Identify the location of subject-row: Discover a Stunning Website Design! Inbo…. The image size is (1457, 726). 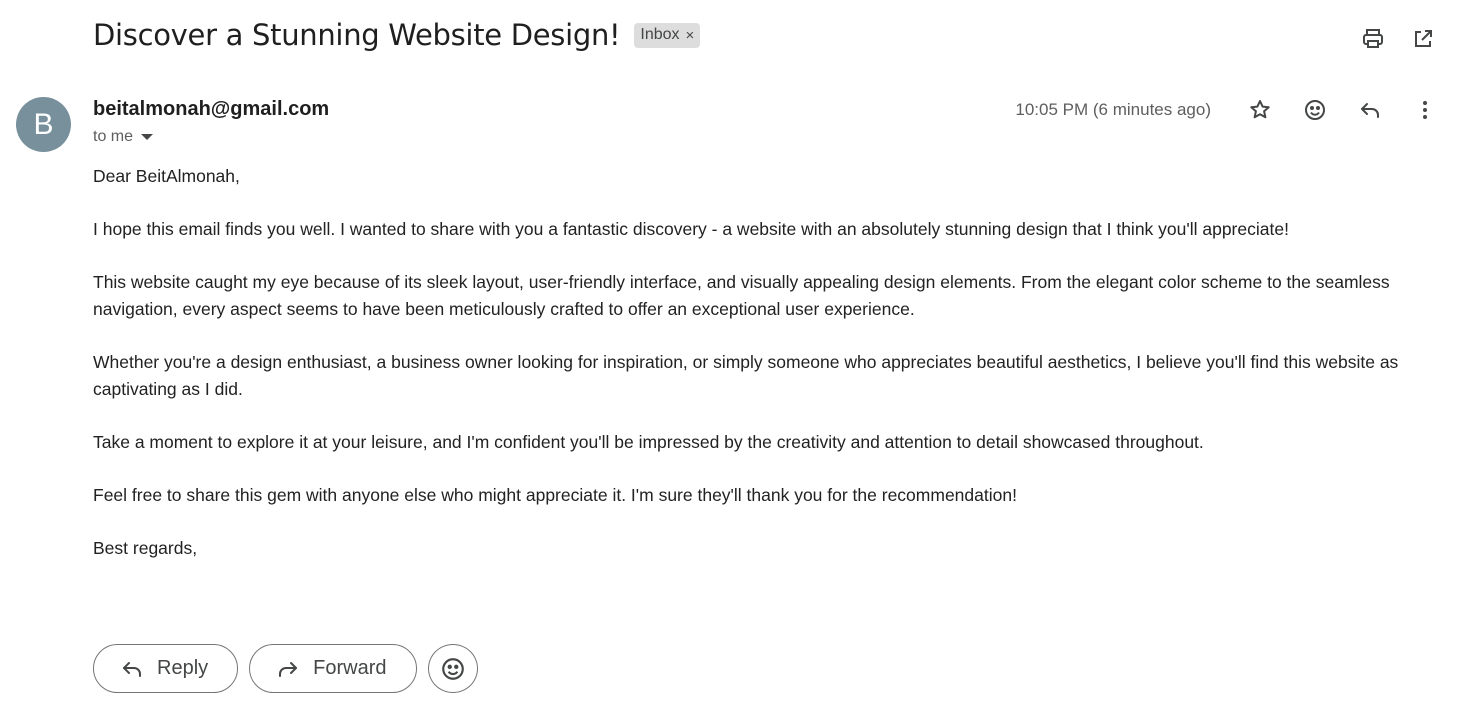
(397, 35).